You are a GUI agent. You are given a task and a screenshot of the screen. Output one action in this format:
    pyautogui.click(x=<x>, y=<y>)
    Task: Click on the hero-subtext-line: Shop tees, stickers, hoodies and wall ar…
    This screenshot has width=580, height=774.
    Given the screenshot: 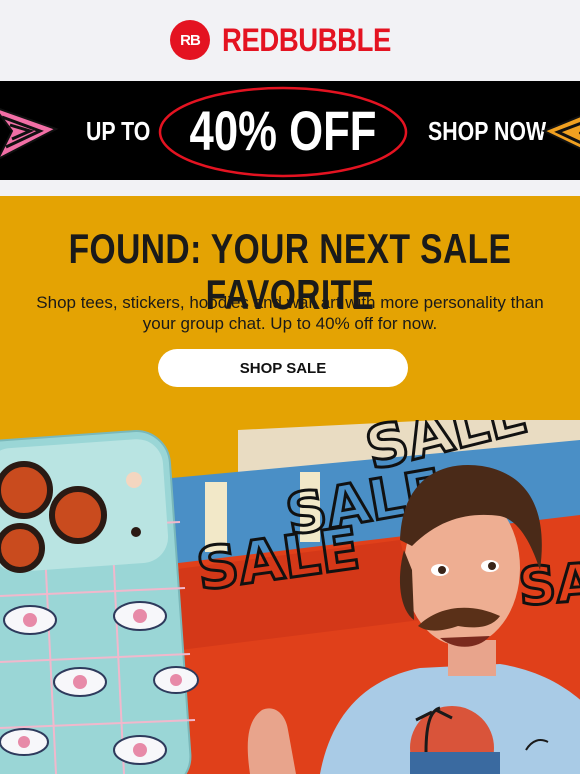 What is the action you would take?
    pyautogui.click(x=290, y=302)
    